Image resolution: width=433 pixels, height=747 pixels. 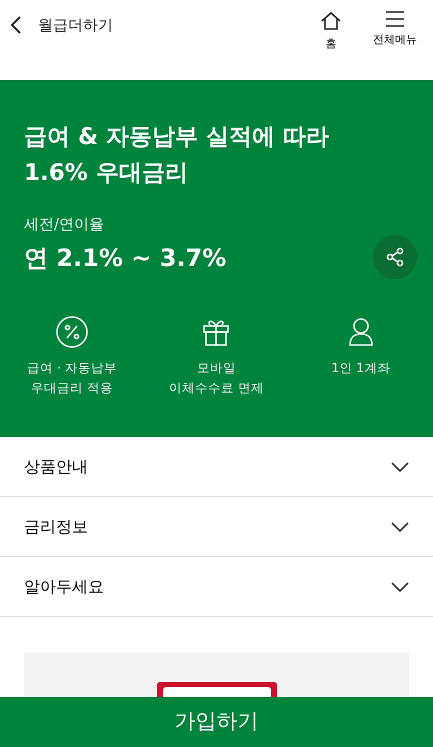 I want to click on person-icon, so click(x=361, y=331).